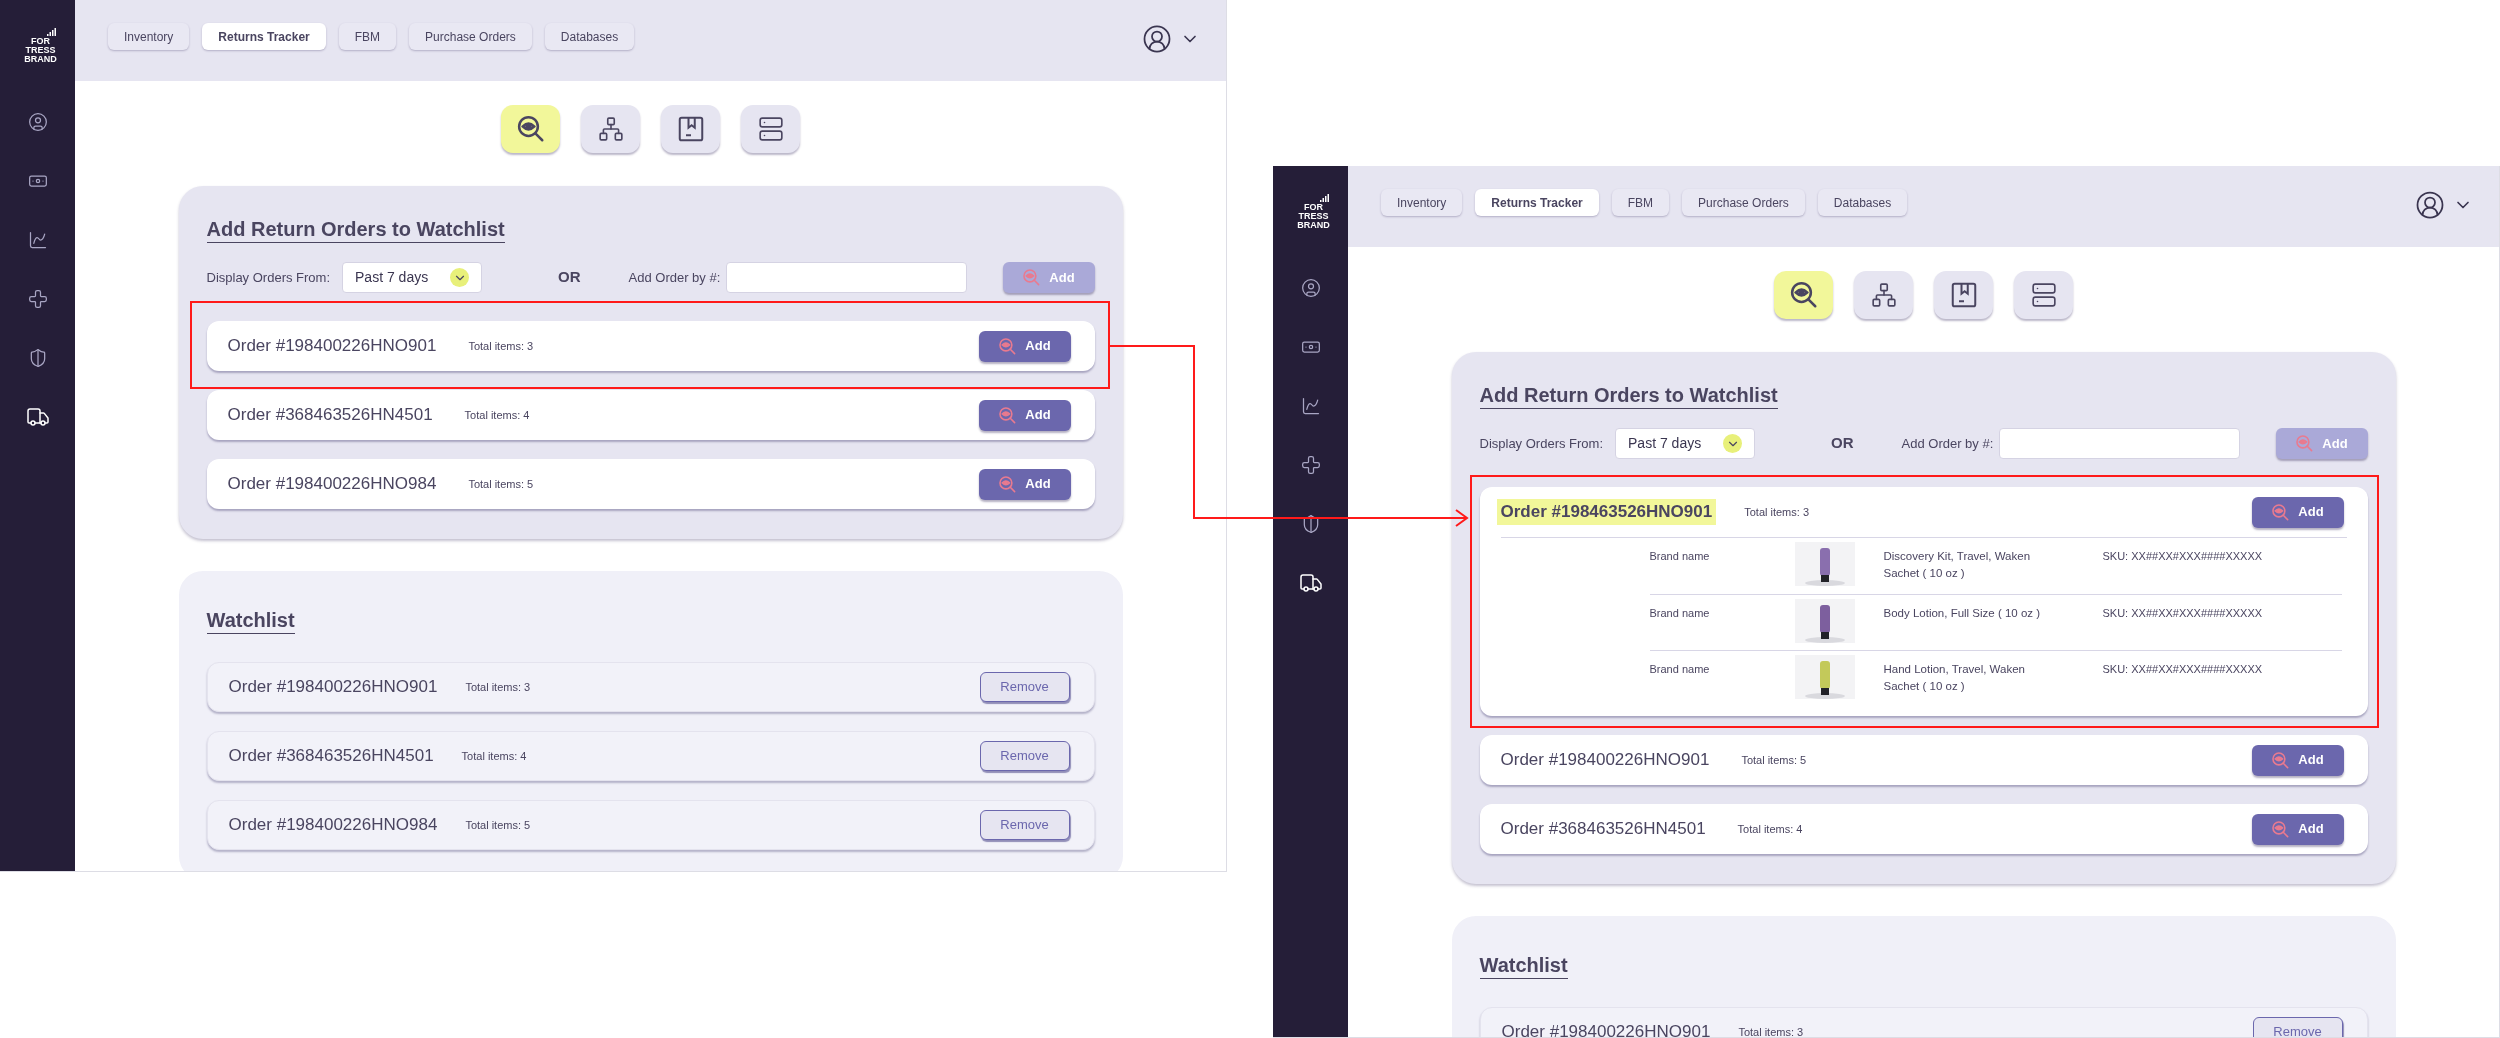 The width and height of the screenshot is (2500, 1038). I want to click on order-number: Order #198463526HNO901, so click(1606, 512).